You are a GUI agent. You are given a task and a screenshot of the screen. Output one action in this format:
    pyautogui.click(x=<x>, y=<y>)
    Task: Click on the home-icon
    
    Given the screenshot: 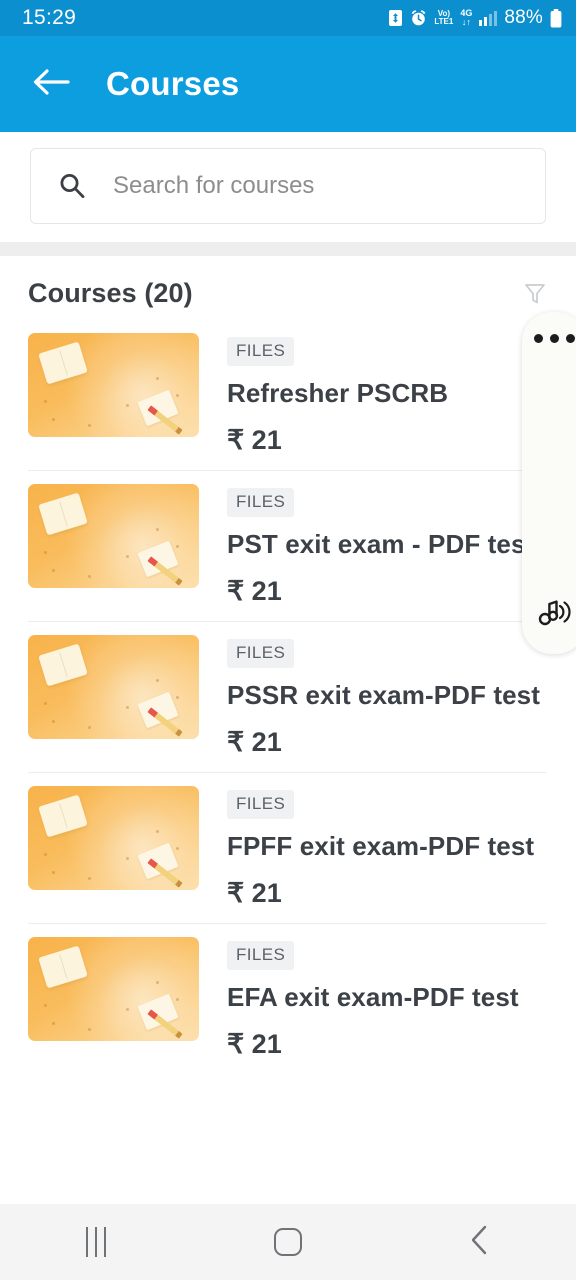 What is the action you would take?
    pyautogui.click(x=288, y=1242)
    